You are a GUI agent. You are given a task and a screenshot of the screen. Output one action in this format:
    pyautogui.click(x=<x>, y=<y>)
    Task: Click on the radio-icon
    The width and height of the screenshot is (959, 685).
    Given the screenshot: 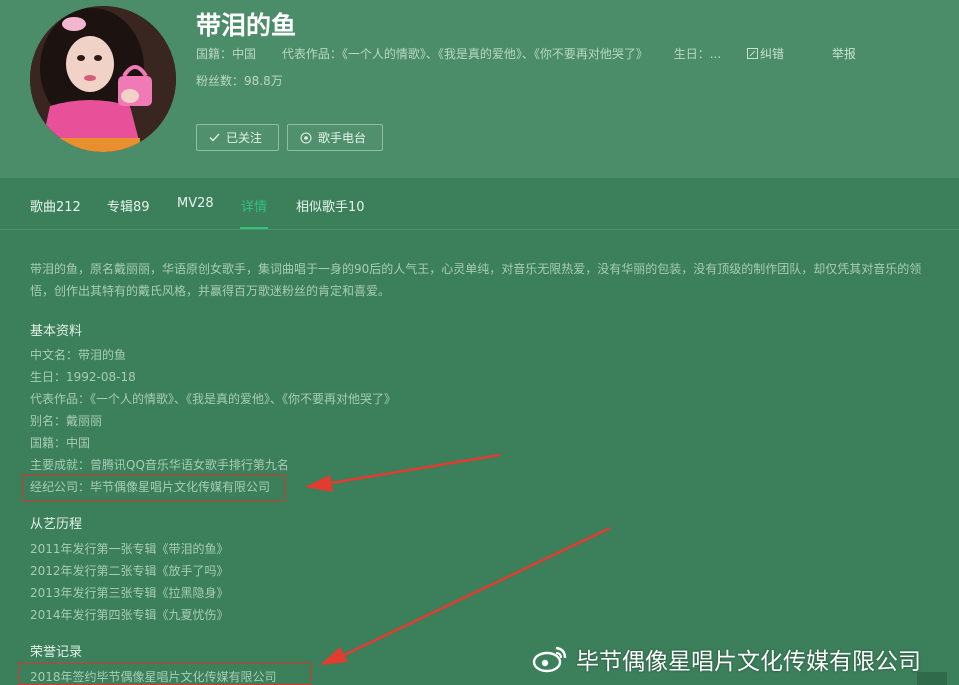 What is the action you would take?
    pyautogui.click(x=306, y=138)
    